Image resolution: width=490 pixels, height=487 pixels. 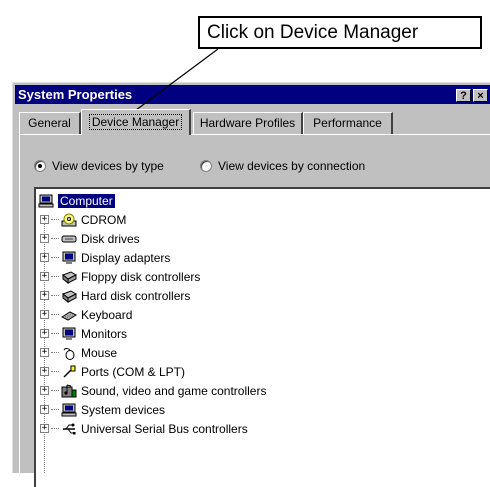 I want to click on mouse-icon, so click(x=69, y=353).